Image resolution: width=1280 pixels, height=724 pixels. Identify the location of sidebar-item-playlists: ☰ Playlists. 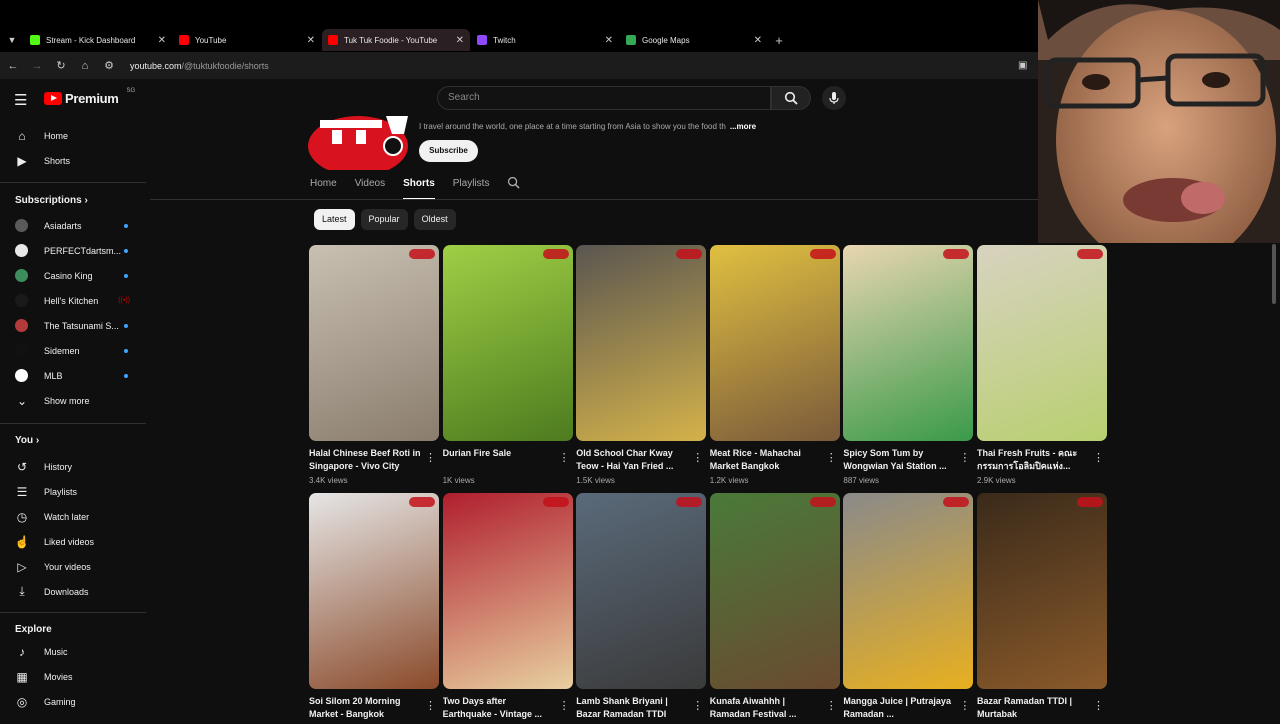
(73, 491).